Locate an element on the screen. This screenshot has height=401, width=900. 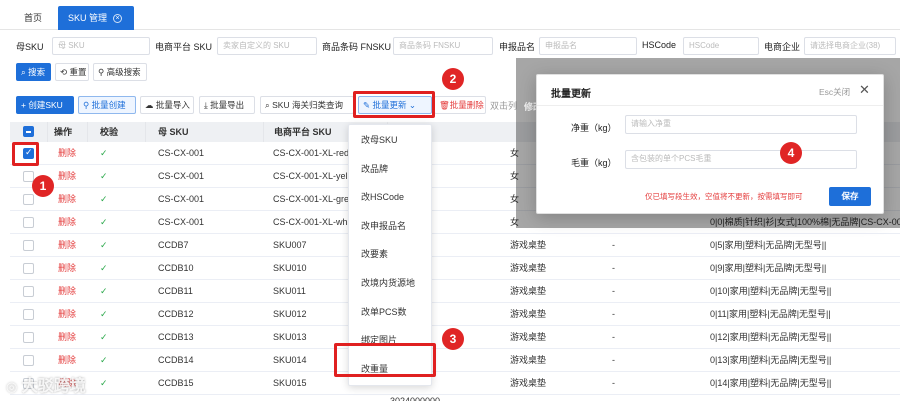
dropdown-item: 改申报品名 is located at coordinates (391, 226).